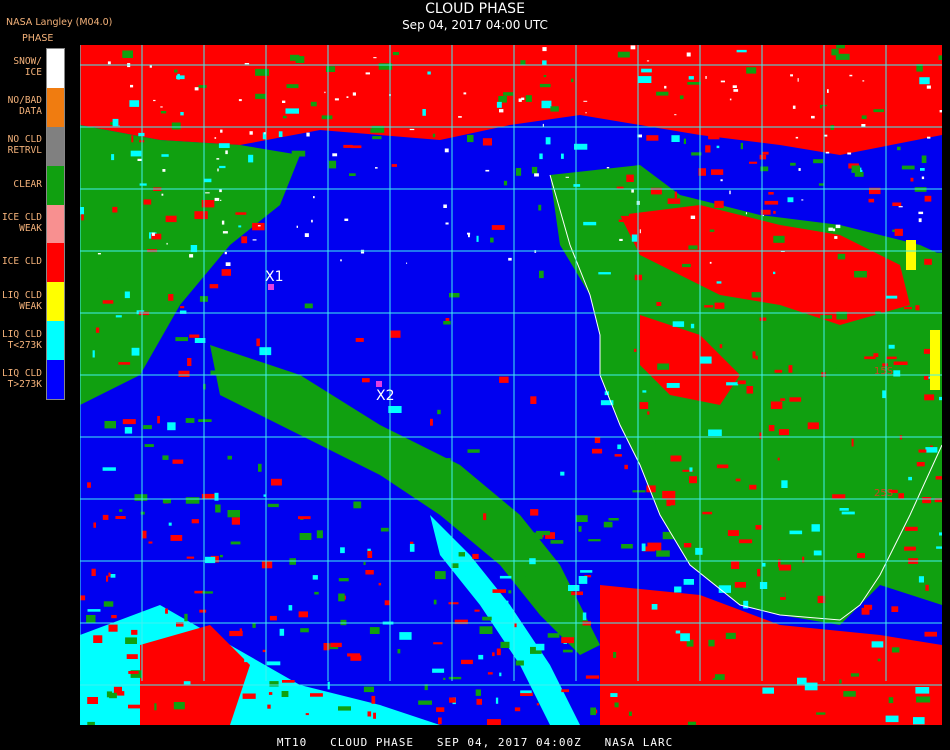 The width and height of the screenshot is (950, 750). What do you see at coordinates (271, 287) in the screenshot?
I see `marker-x1-point` at bounding box center [271, 287].